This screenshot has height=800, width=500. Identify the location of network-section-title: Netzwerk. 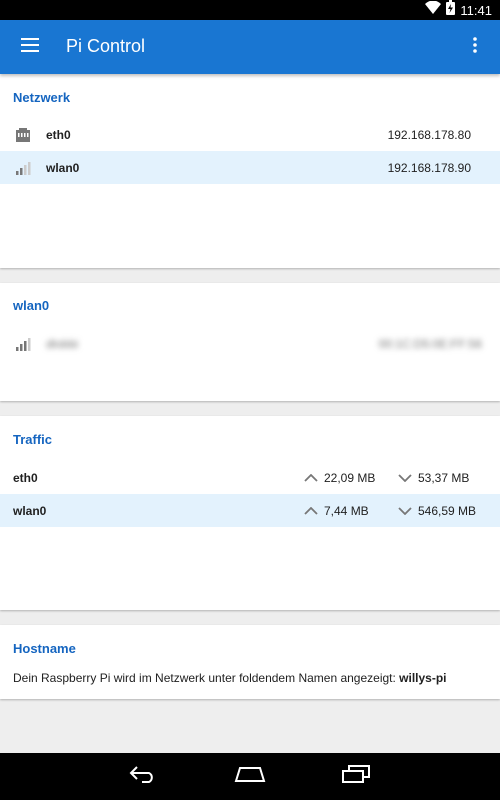
(42, 97).